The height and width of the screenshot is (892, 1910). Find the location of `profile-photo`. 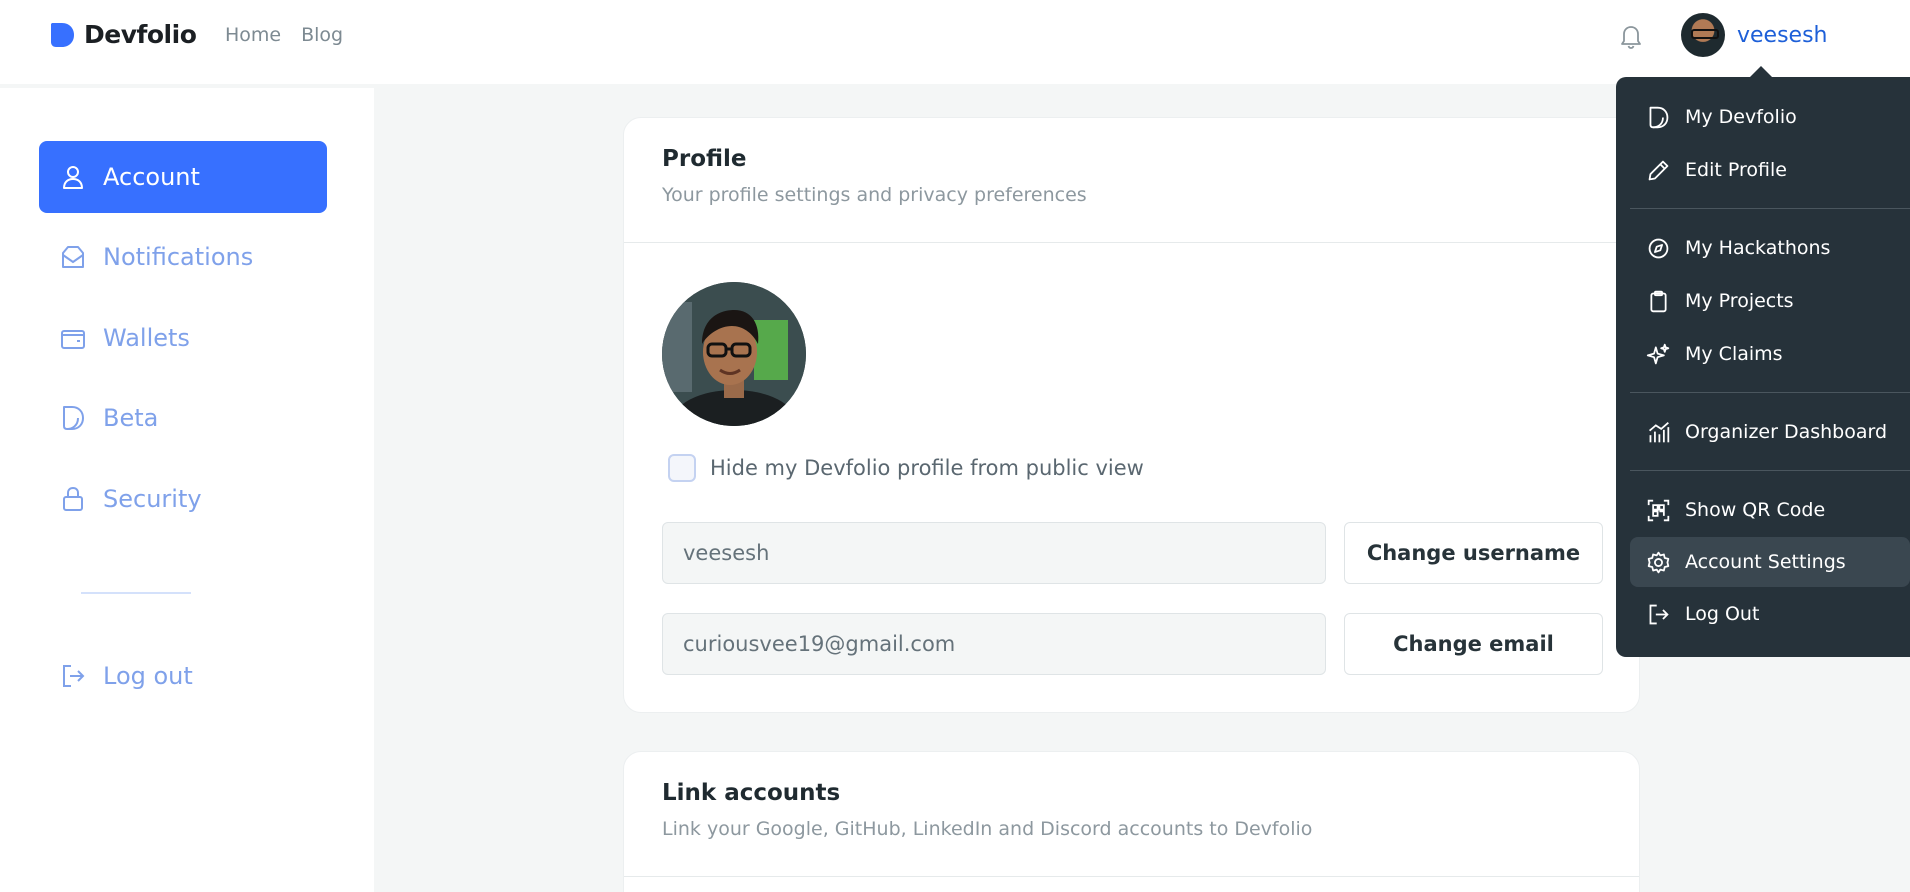

profile-photo is located at coordinates (734, 354).